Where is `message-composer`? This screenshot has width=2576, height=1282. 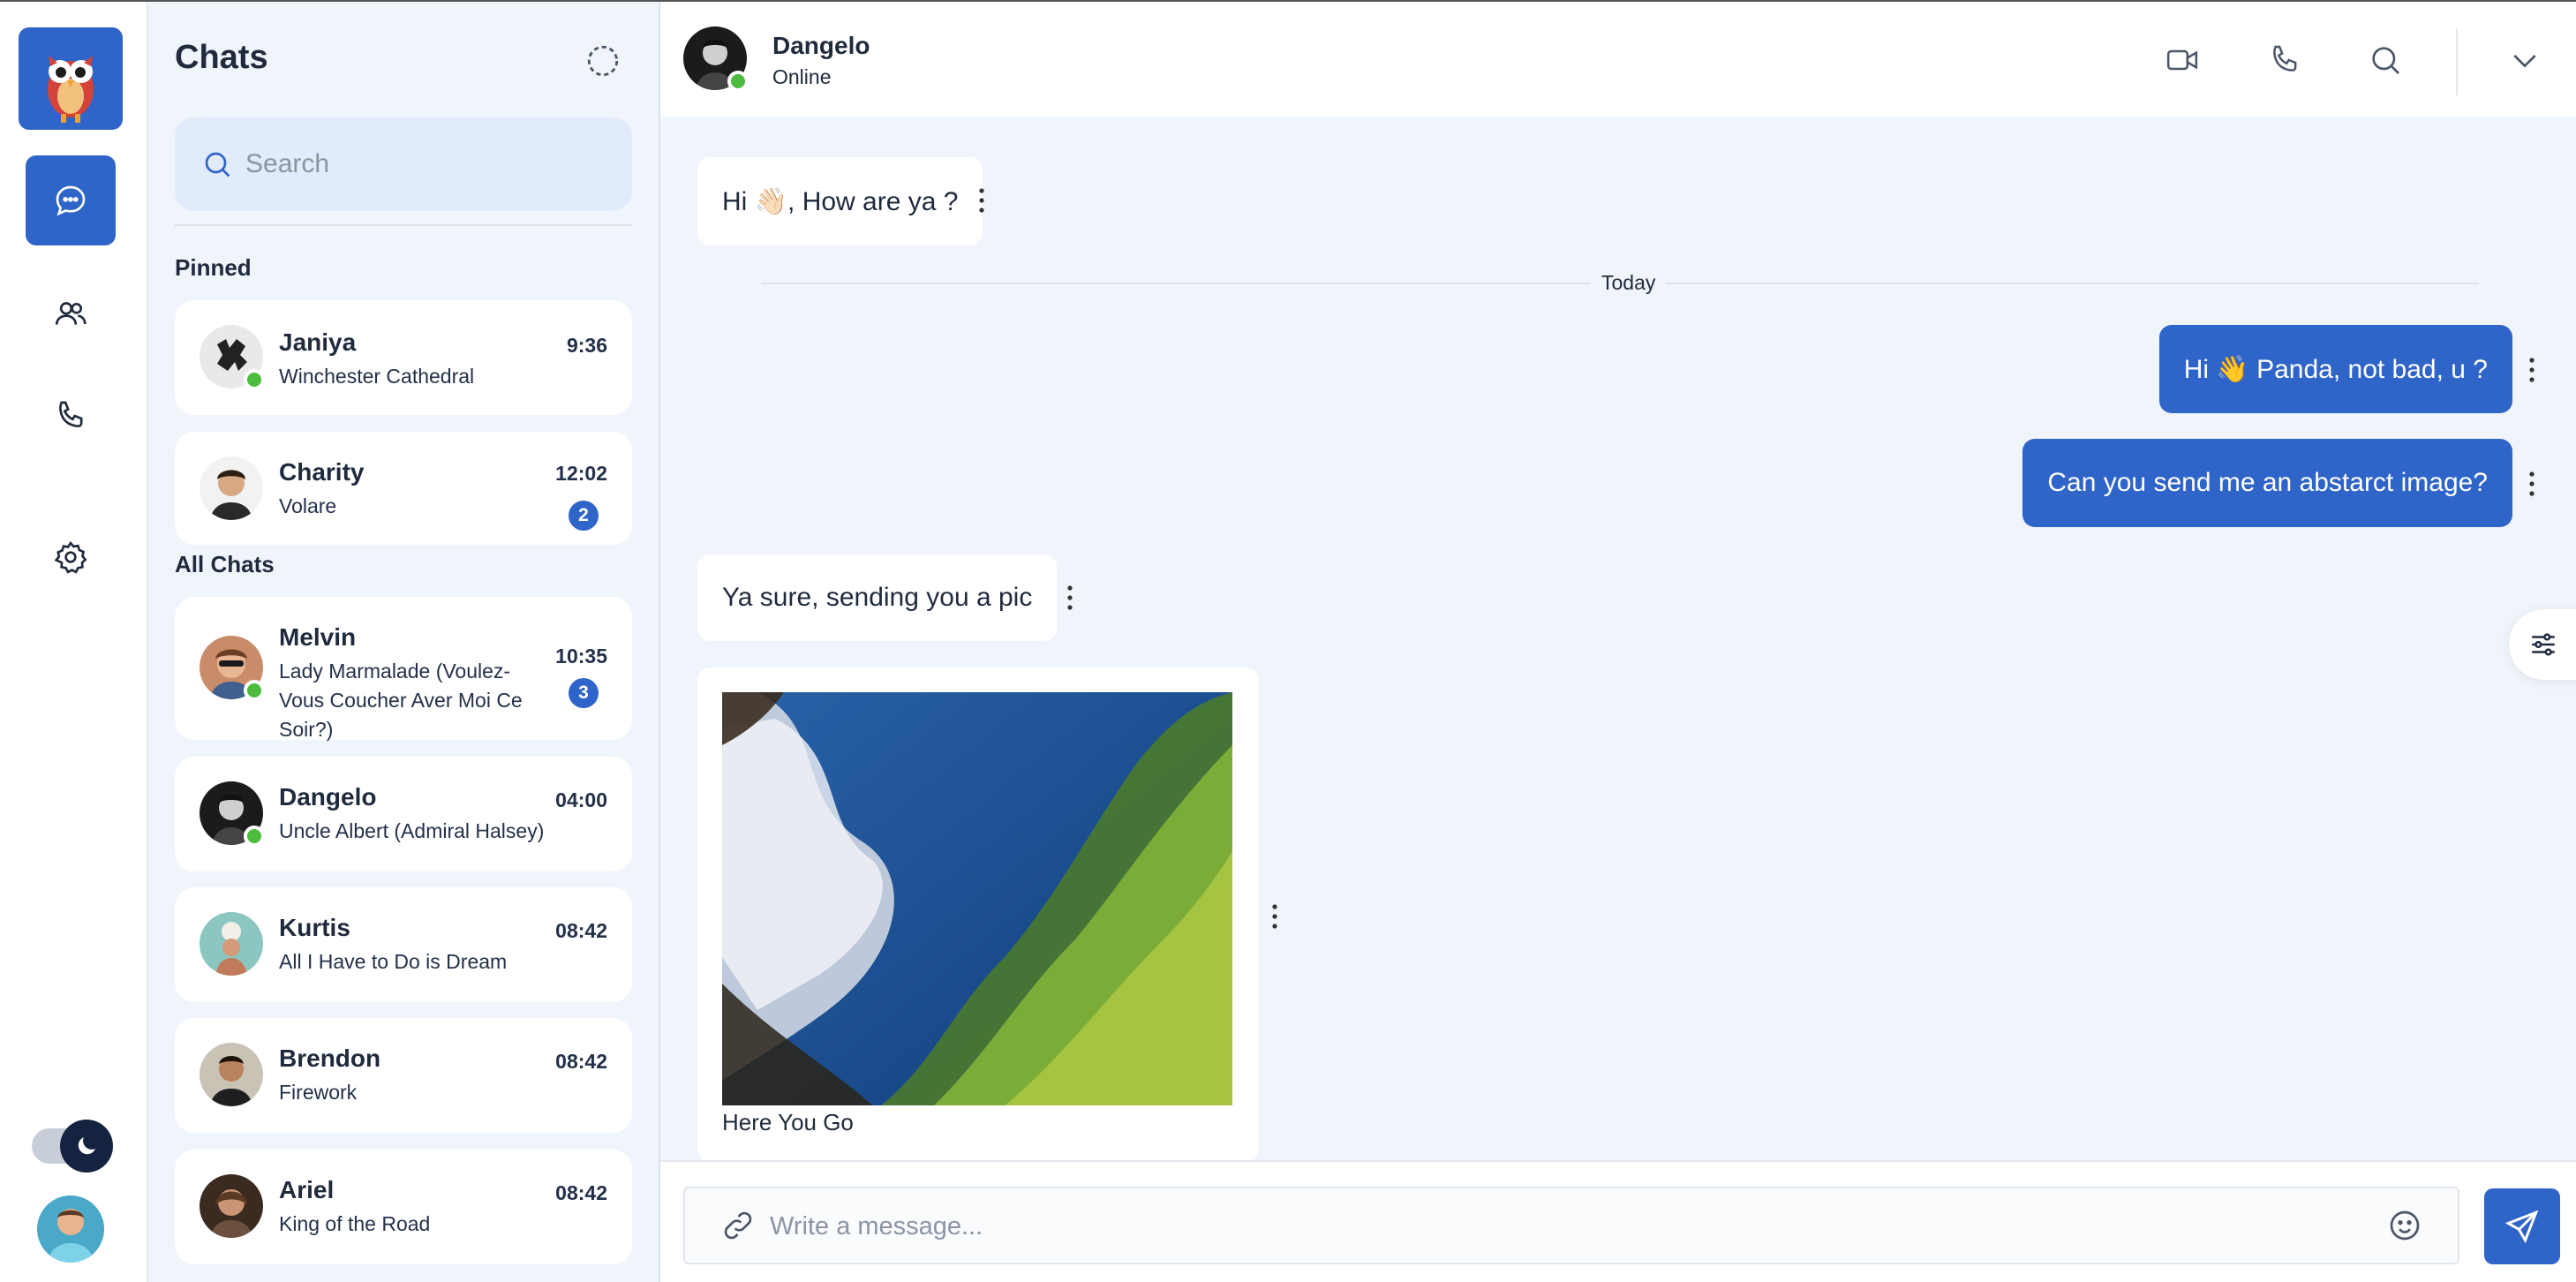 message-composer is located at coordinates (1618, 1221).